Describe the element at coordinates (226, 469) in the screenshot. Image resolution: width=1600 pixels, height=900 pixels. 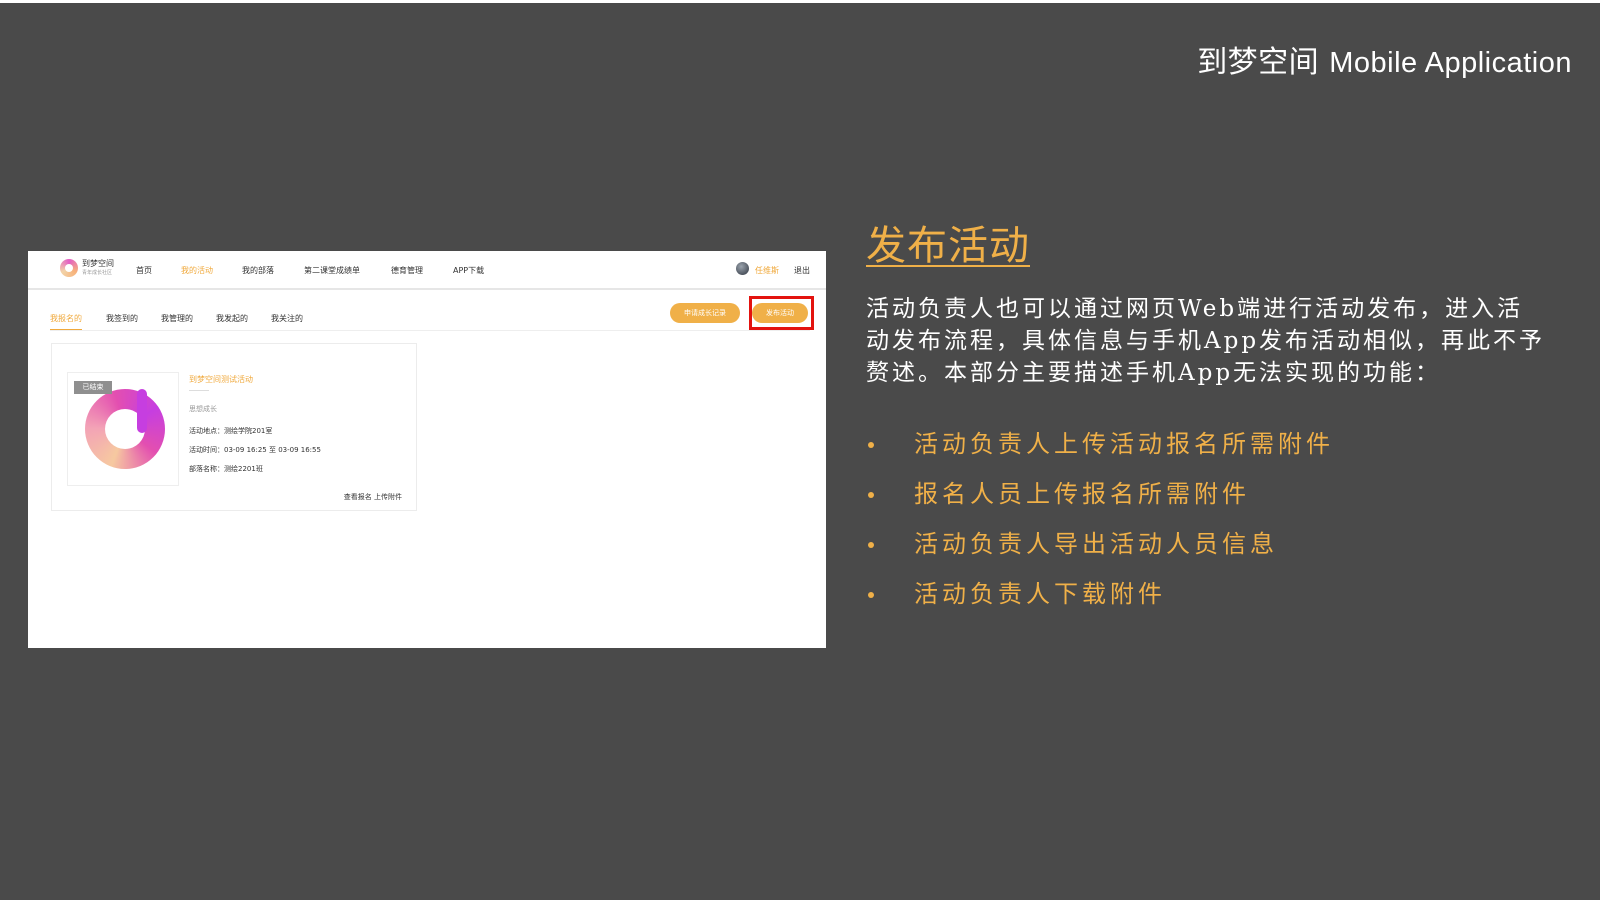
I see `activity-department: 部落名称：测绘2201班` at that location.